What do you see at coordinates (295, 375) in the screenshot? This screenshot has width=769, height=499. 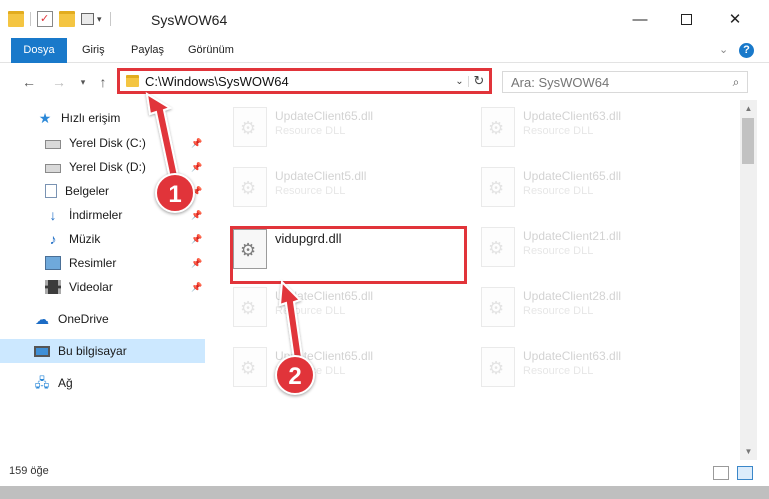 I see `step-2-badge: 2` at bounding box center [295, 375].